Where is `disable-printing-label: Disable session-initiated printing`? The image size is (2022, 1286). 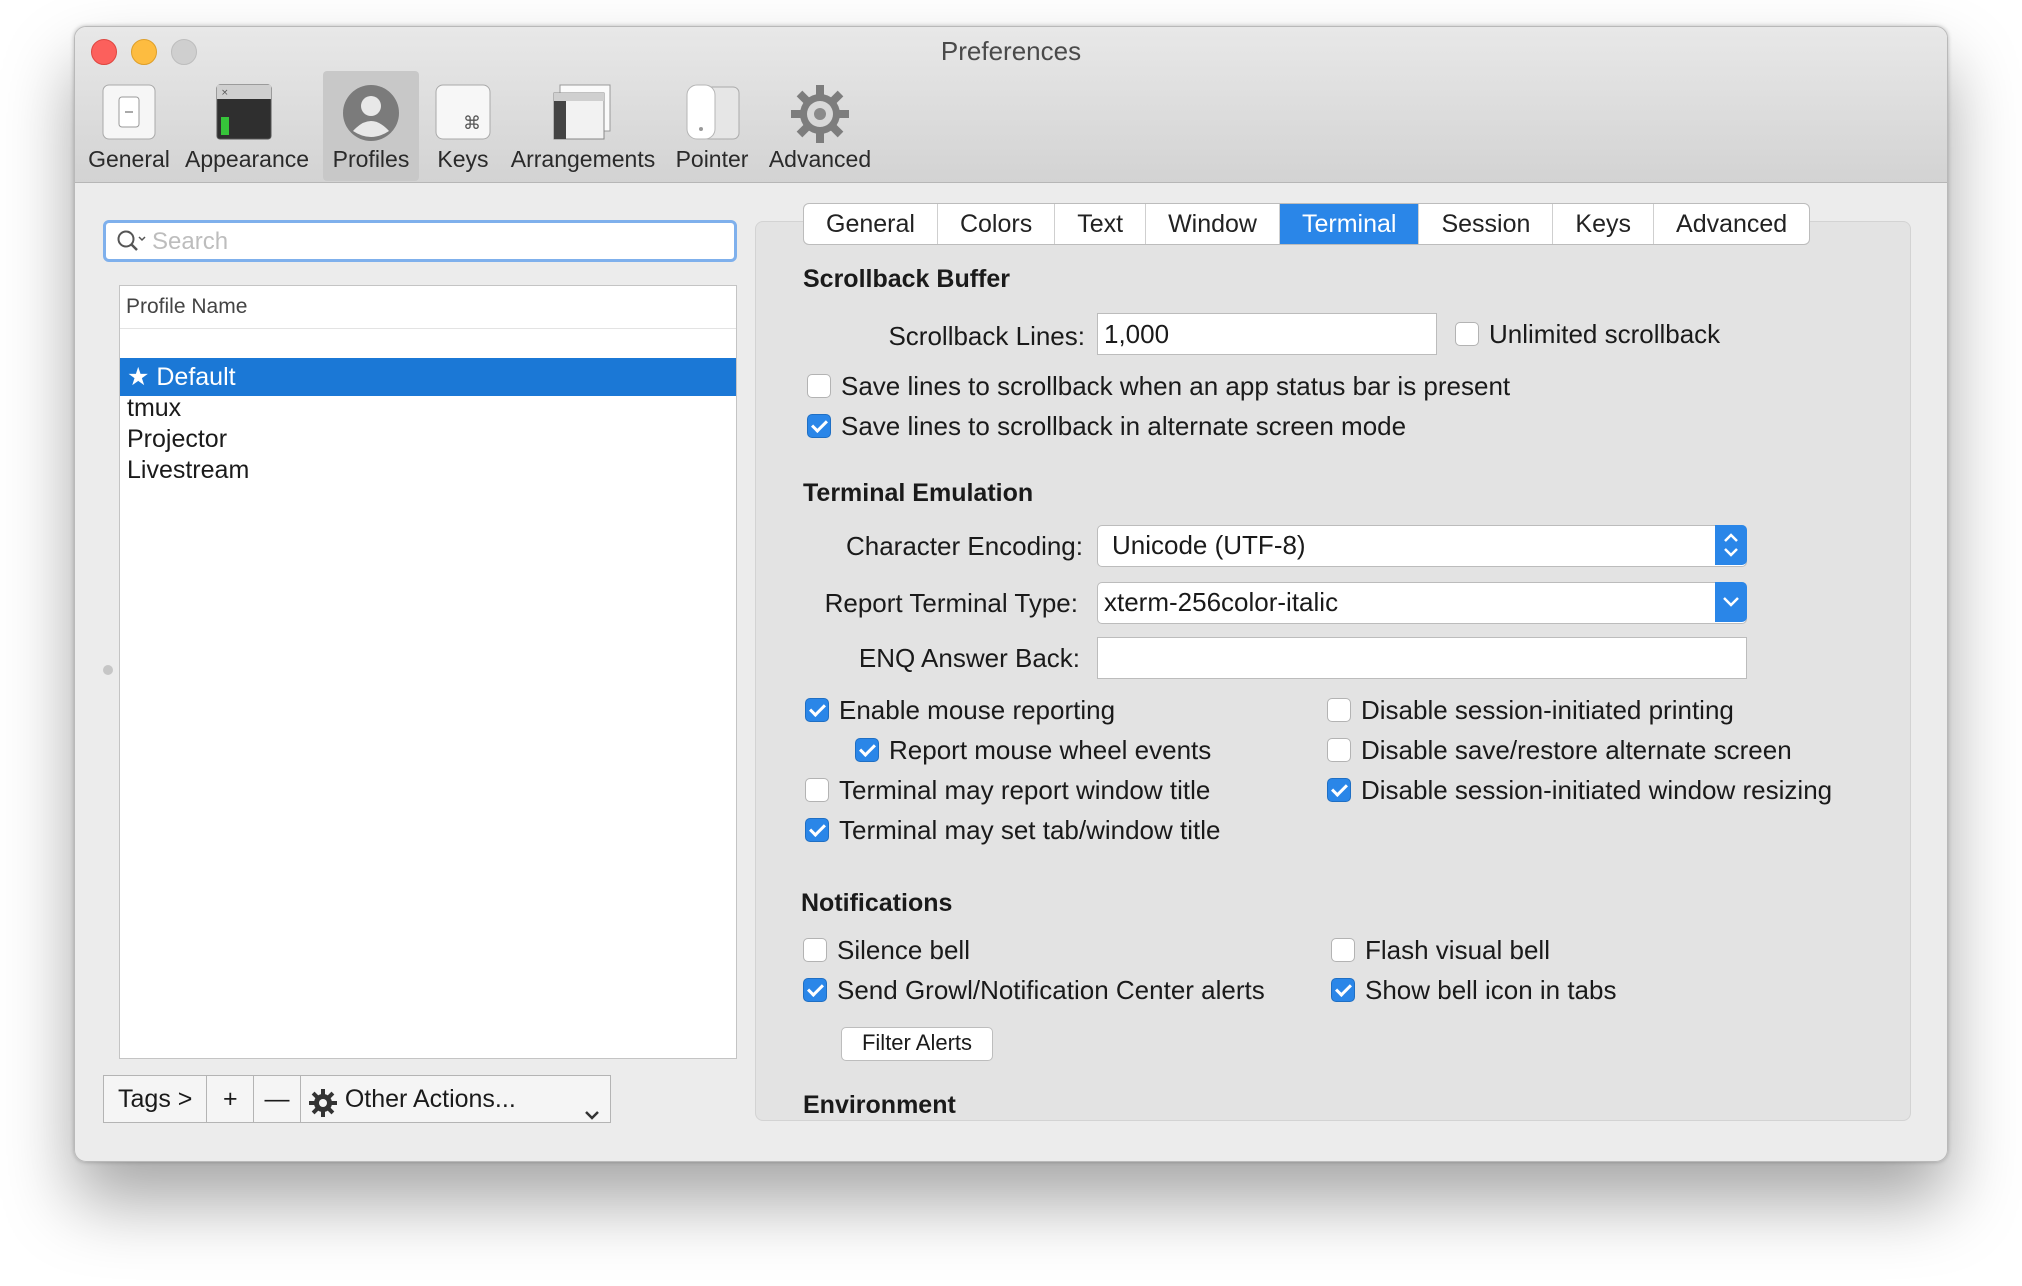
disable-printing-label: Disable session-initiated printing is located at coordinates (1547, 709).